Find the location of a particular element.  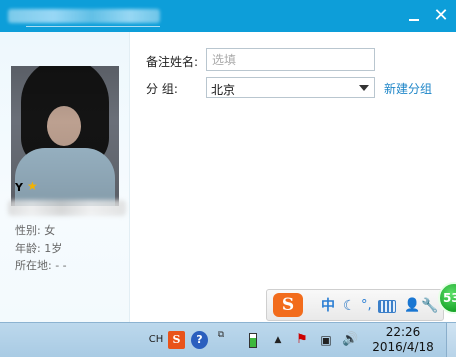

taskbar: CH S ? ⧉ ▲ ⚑ ▣ 🔊 22:26 2016/4/18 is located at coordinates (228, 339).